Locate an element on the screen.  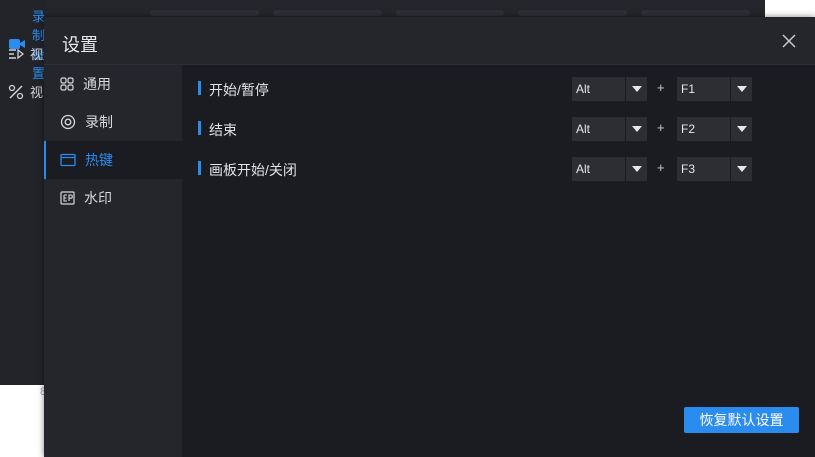
close-icon is located at coordinates (789, 41).